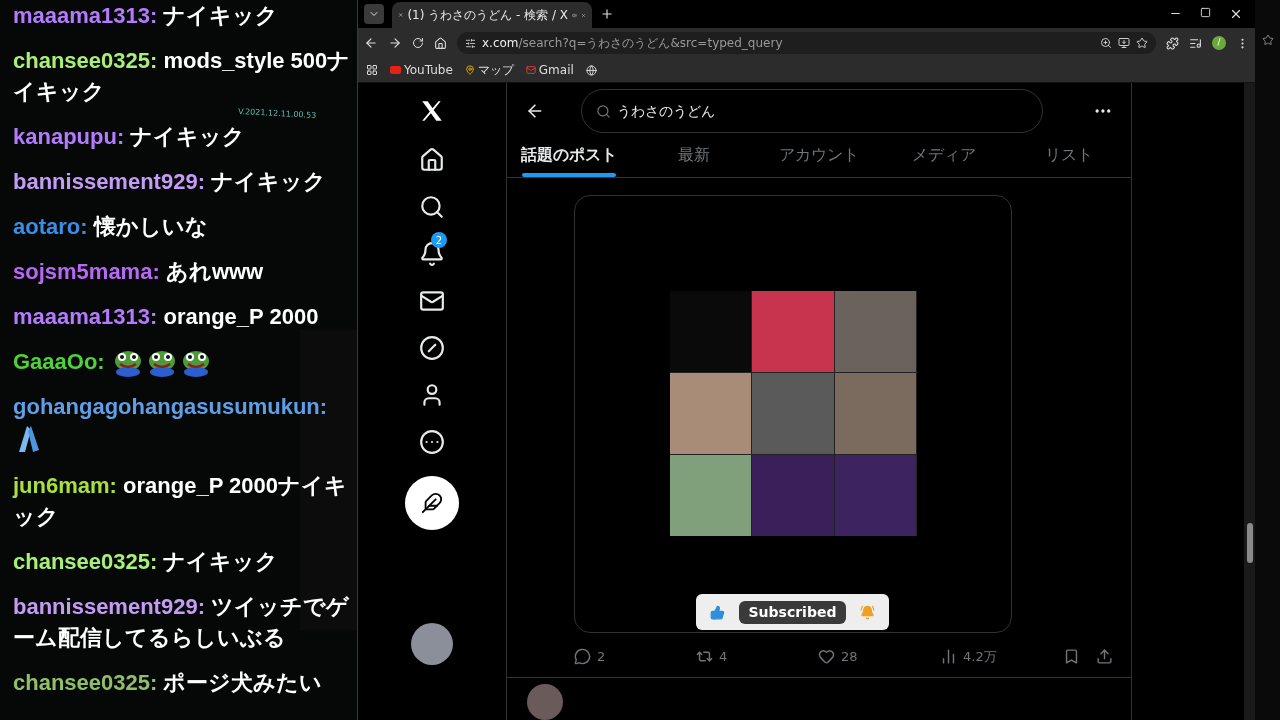  Describe the element at coordinates (1219, 43) in the screenshot. I see `profile-avatar: /` at that location.